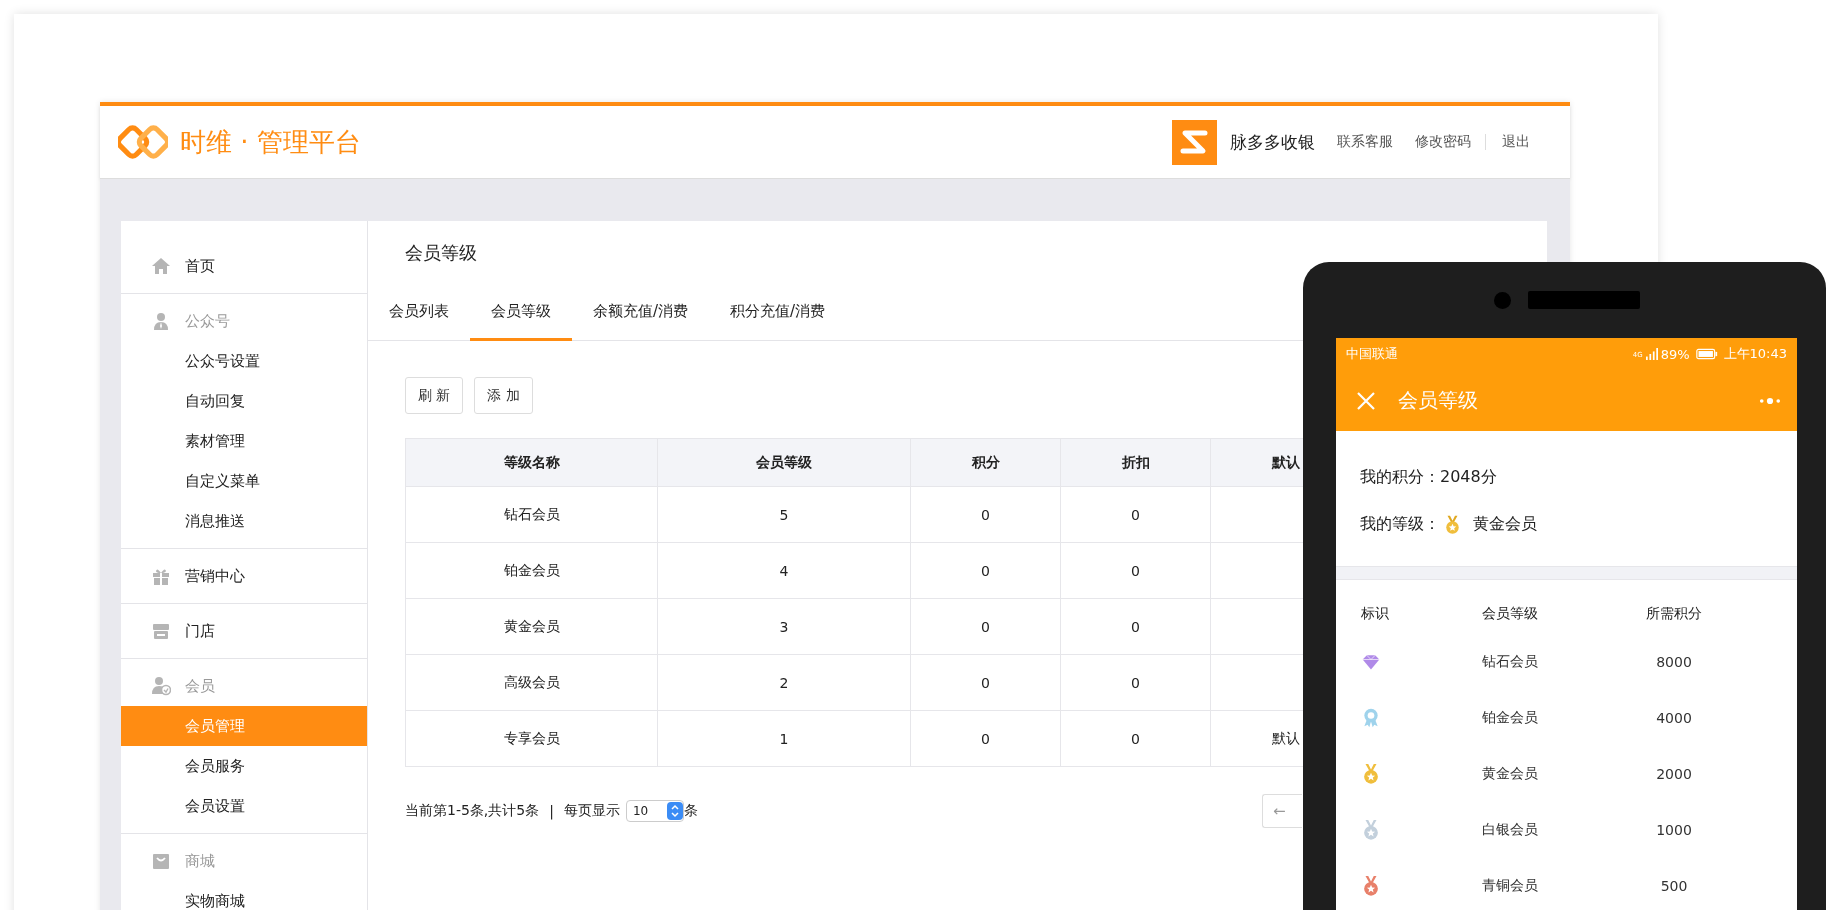  What do you see at coordinates (1583, 300) in the screenshot?
I see `speaker-icon` at bounding box center [1583, 300].